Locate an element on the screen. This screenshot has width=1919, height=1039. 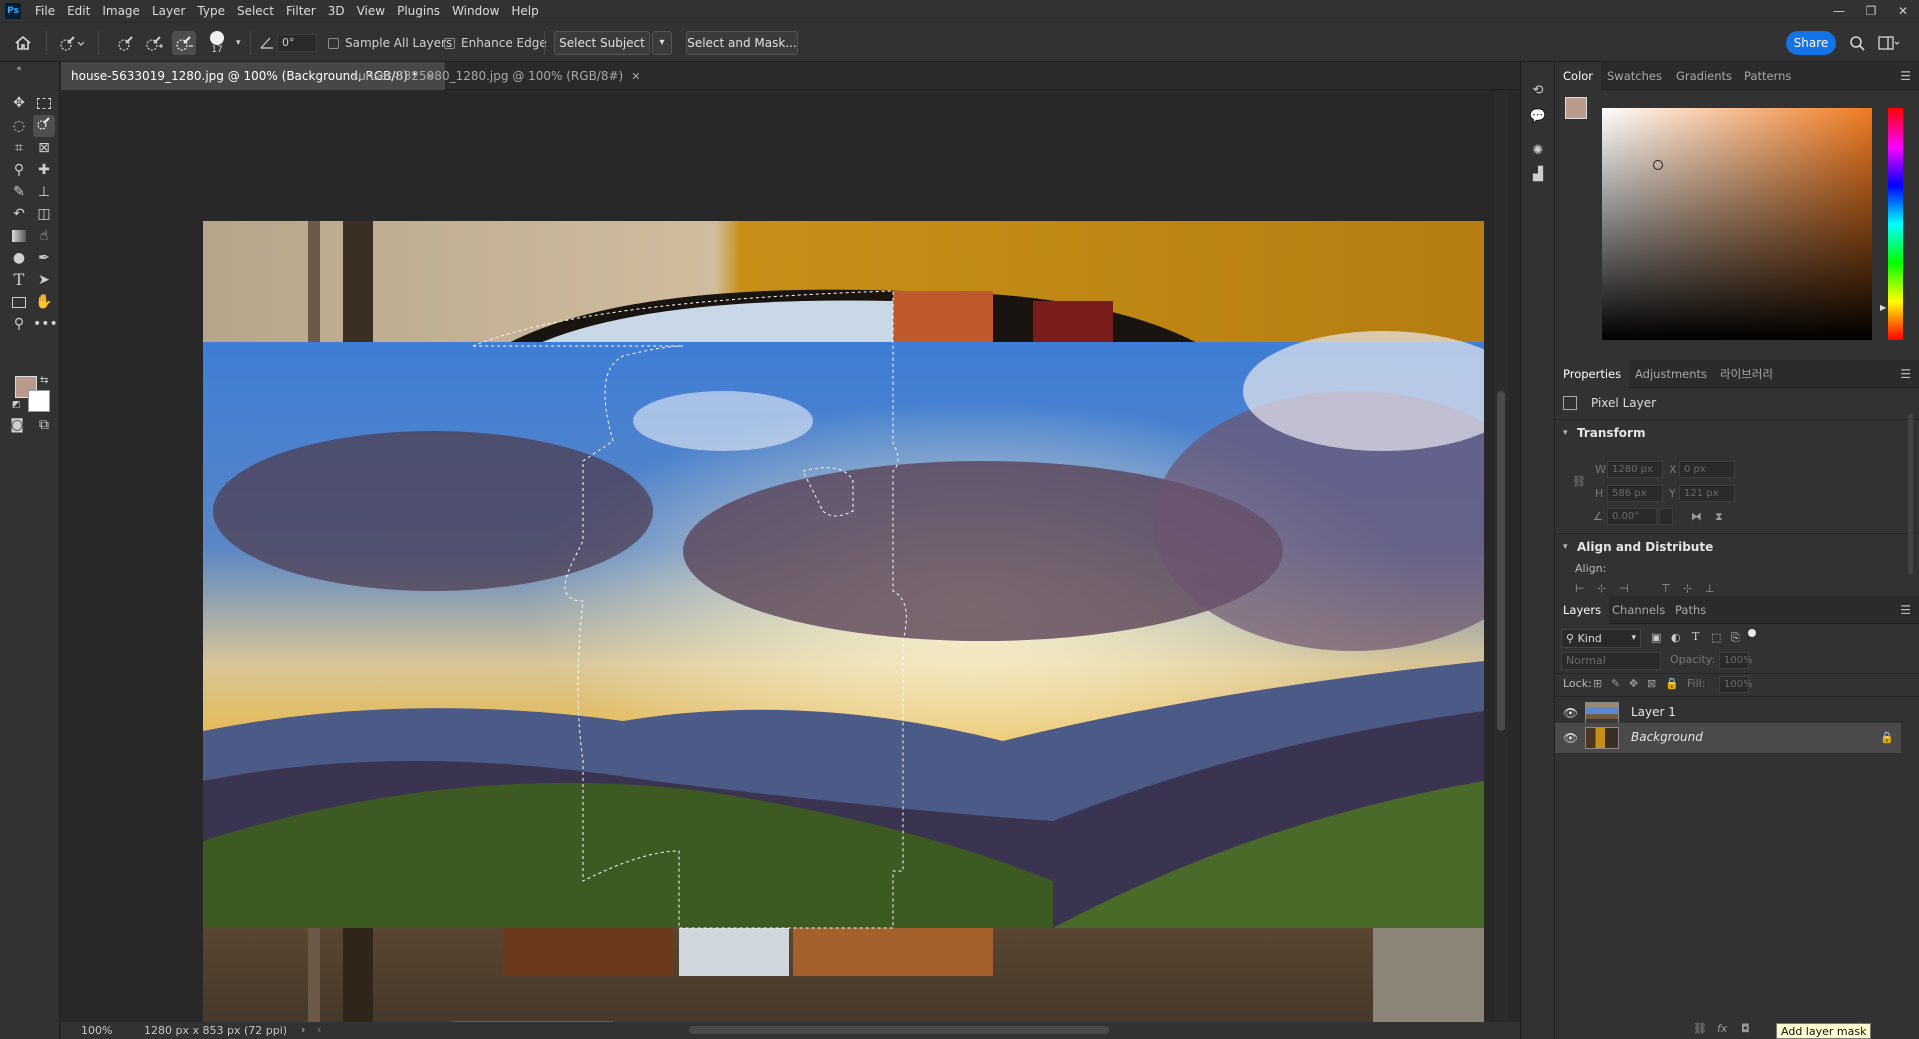
lasso-tool-icon: ◌ is located at coordinates (19, 126).